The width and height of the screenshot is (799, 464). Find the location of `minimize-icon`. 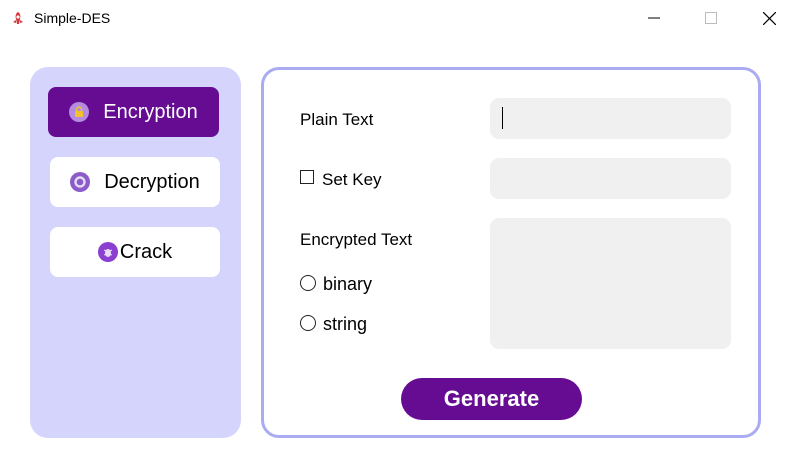

minimize-icon is located at coordinates (654, 18).